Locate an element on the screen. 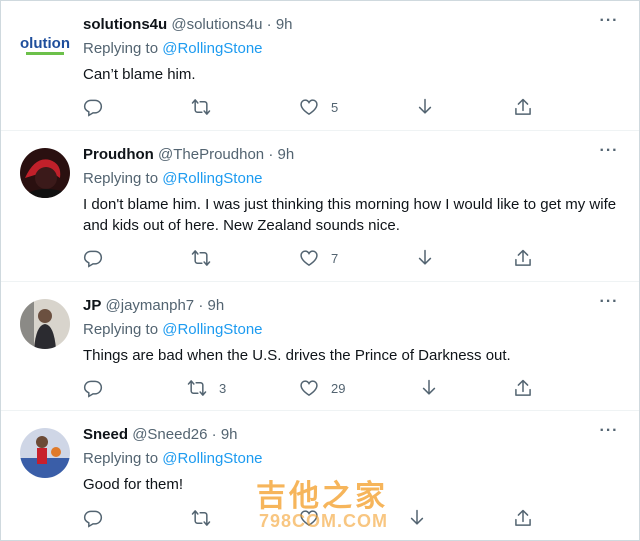 The width and height of the screenshot is (640, 541). like-count: 29 is located at coordinates (338, 388).